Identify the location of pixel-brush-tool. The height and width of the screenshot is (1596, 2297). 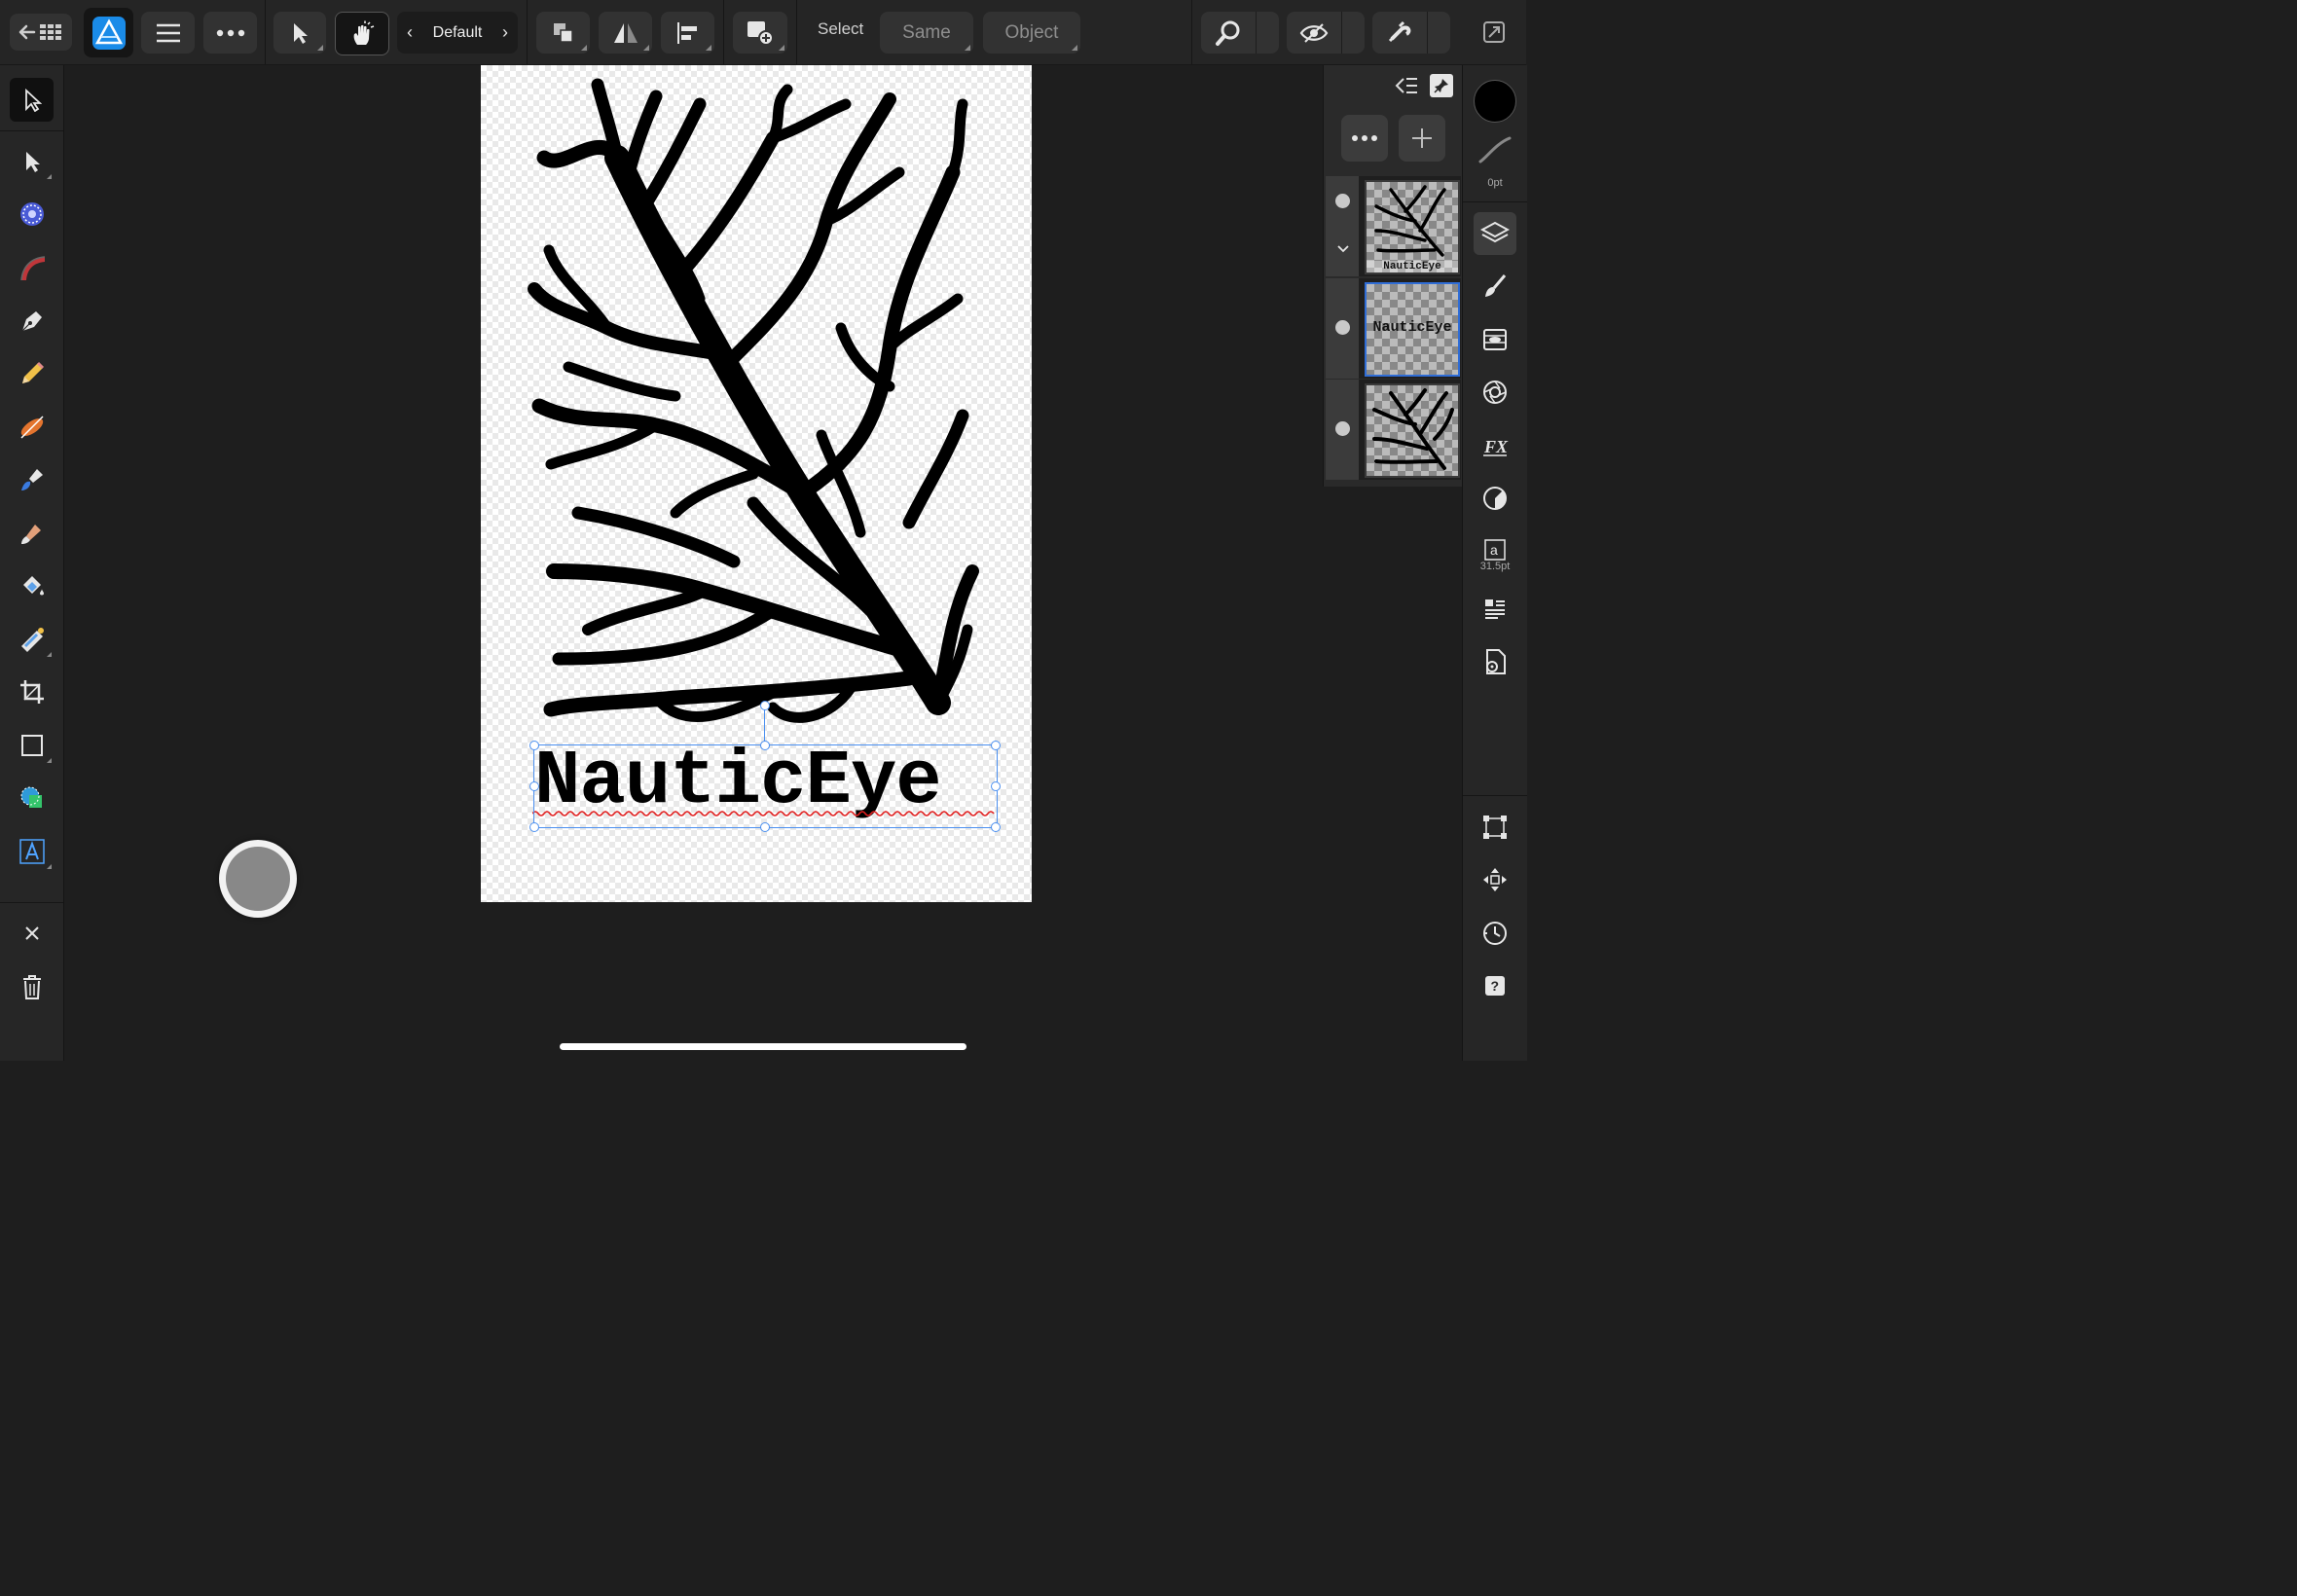
(32, 533).